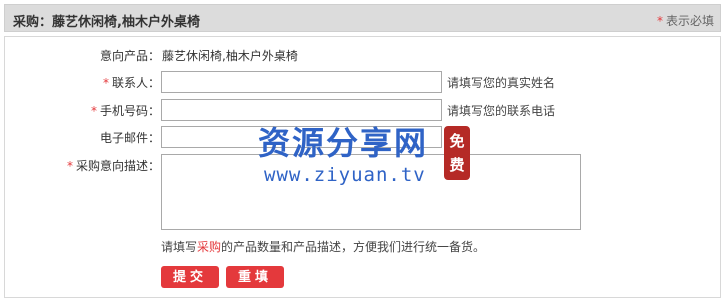 The image size is (727, 302). I want to click on phone-required-star: *, so click(93, 111).